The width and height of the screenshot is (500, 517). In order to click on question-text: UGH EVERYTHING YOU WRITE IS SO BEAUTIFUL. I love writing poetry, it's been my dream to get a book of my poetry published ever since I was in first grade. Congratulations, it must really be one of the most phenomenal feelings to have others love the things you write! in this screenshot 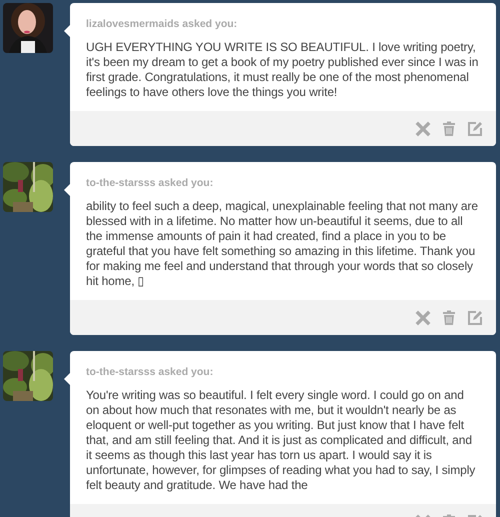, I will do `click(283, 70)`.